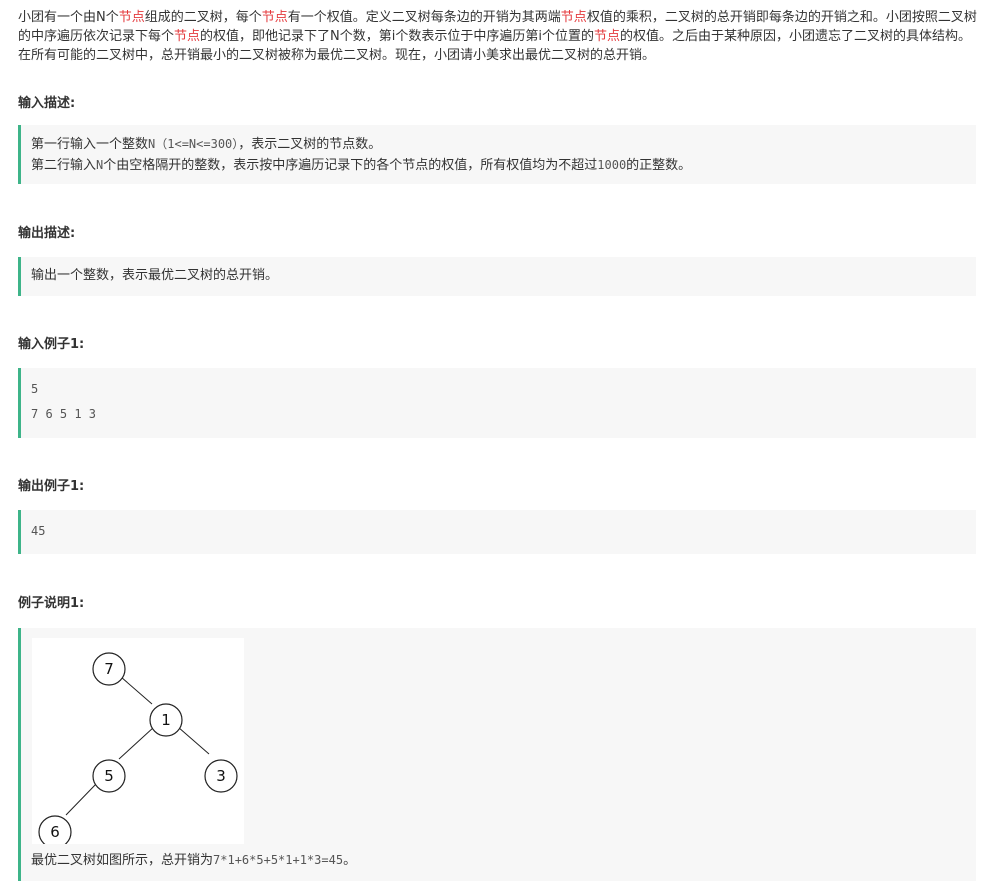 This screenshot has width=994, height=881. Describe the element at coordinates (203, 17) in the screenshot. I see `intro-text: 组成的二叉树，每个` at that location.